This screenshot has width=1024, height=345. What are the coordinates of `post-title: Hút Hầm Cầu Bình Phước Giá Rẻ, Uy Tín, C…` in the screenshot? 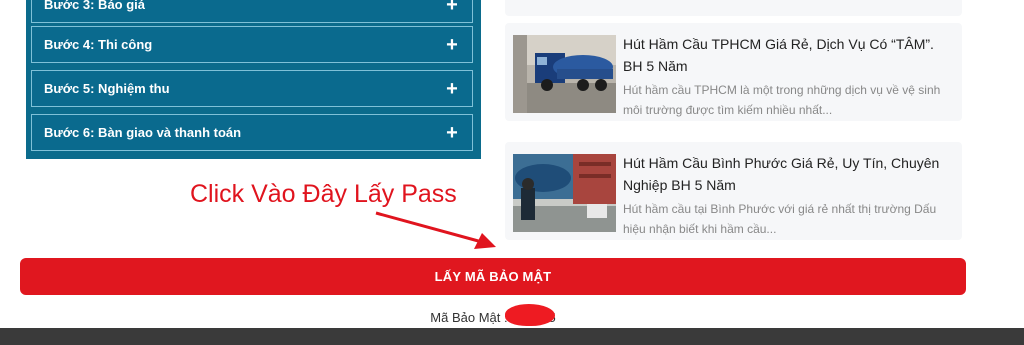 It's located at (788, 174).